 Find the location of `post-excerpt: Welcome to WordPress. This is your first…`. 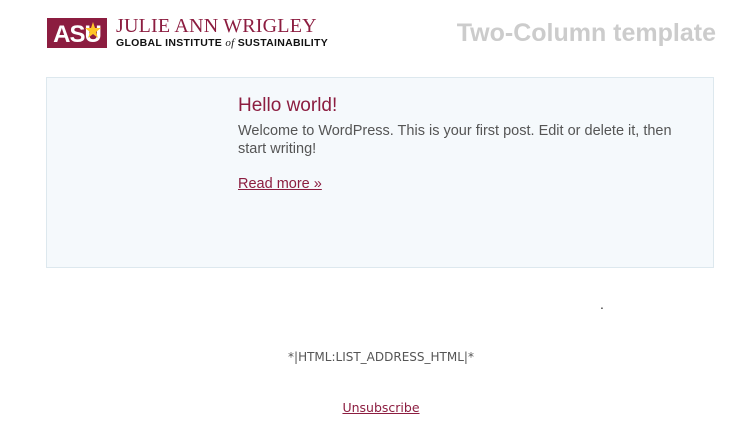

post-excerpt: Welcome to WordPress. This is your first… is located at coordinates (455, 140).